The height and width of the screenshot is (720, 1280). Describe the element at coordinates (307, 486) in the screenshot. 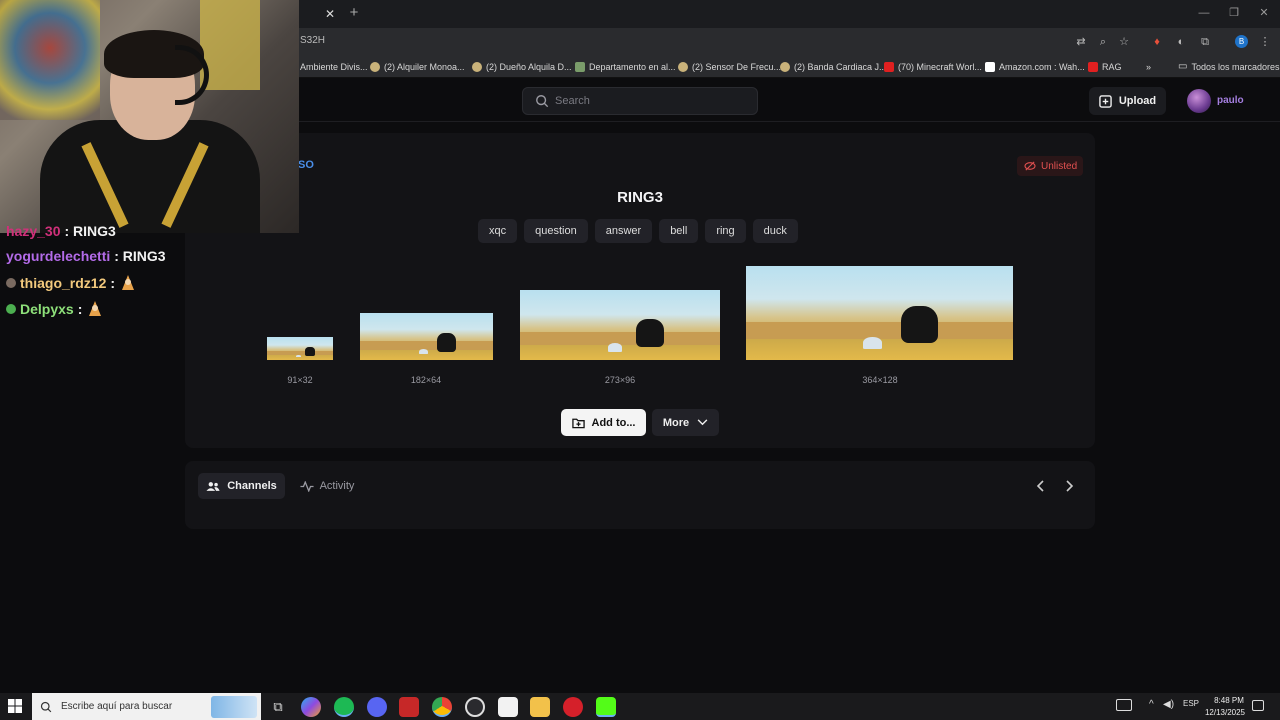

I see `activity-icon` at that location.